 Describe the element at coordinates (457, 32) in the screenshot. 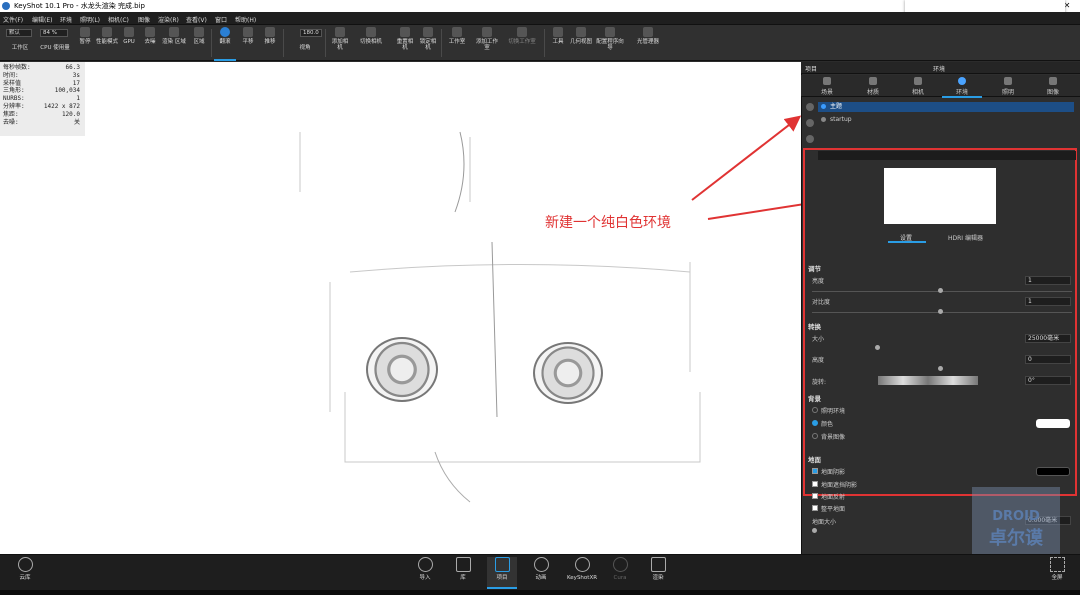

I see `studio-icon` at that location.